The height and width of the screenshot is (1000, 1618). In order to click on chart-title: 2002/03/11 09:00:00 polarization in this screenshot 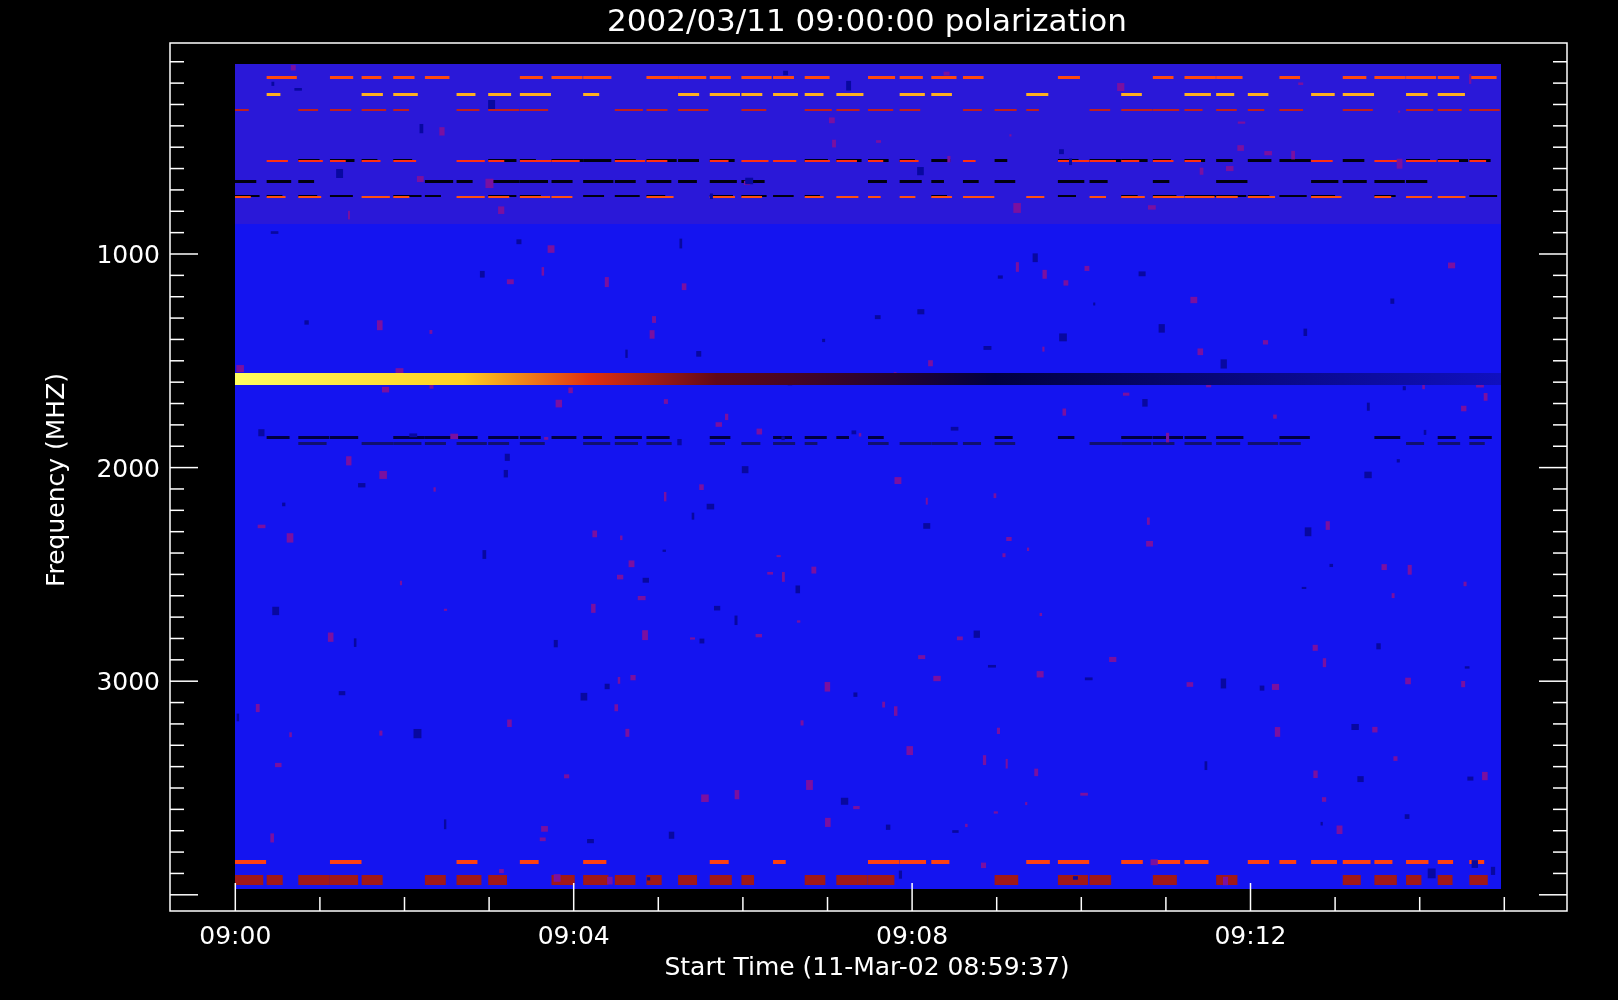, I will do `click(867, 20)`.